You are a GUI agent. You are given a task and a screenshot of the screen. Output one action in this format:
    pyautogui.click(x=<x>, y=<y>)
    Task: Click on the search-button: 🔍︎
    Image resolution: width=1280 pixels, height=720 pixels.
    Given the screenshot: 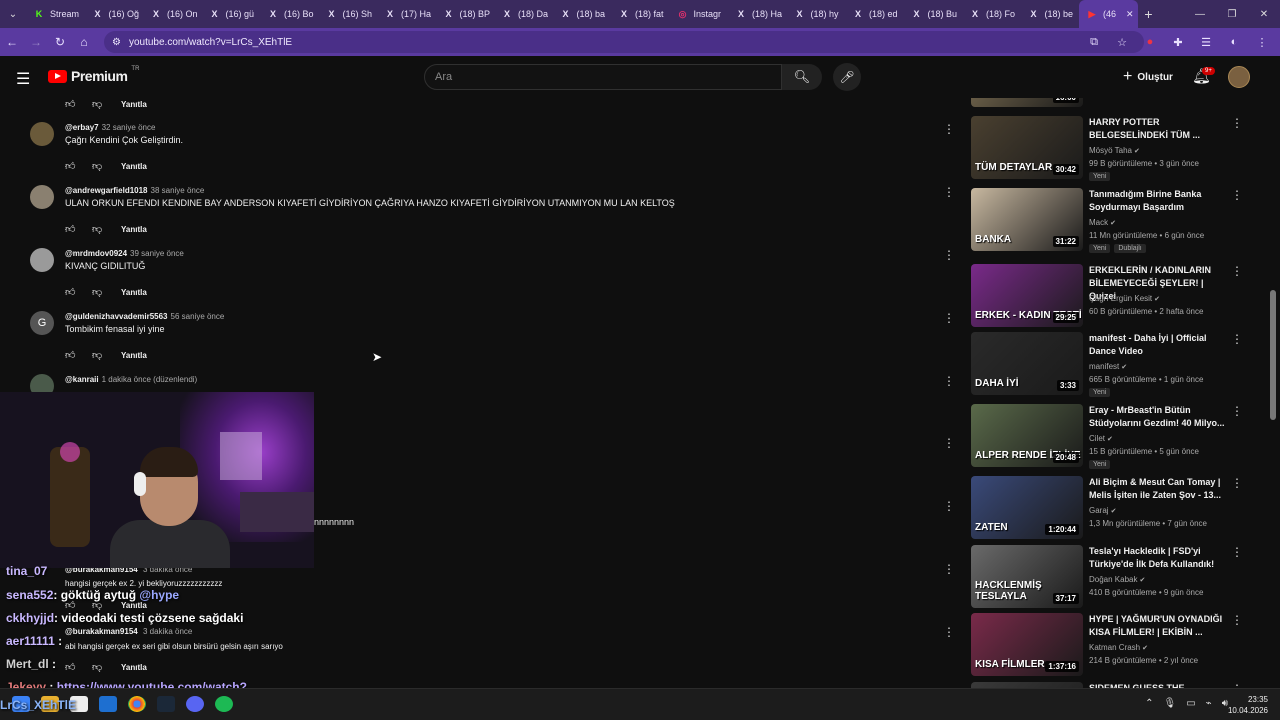 What is the action you would take?
    pyautogui.click(x=802, y=77)
    